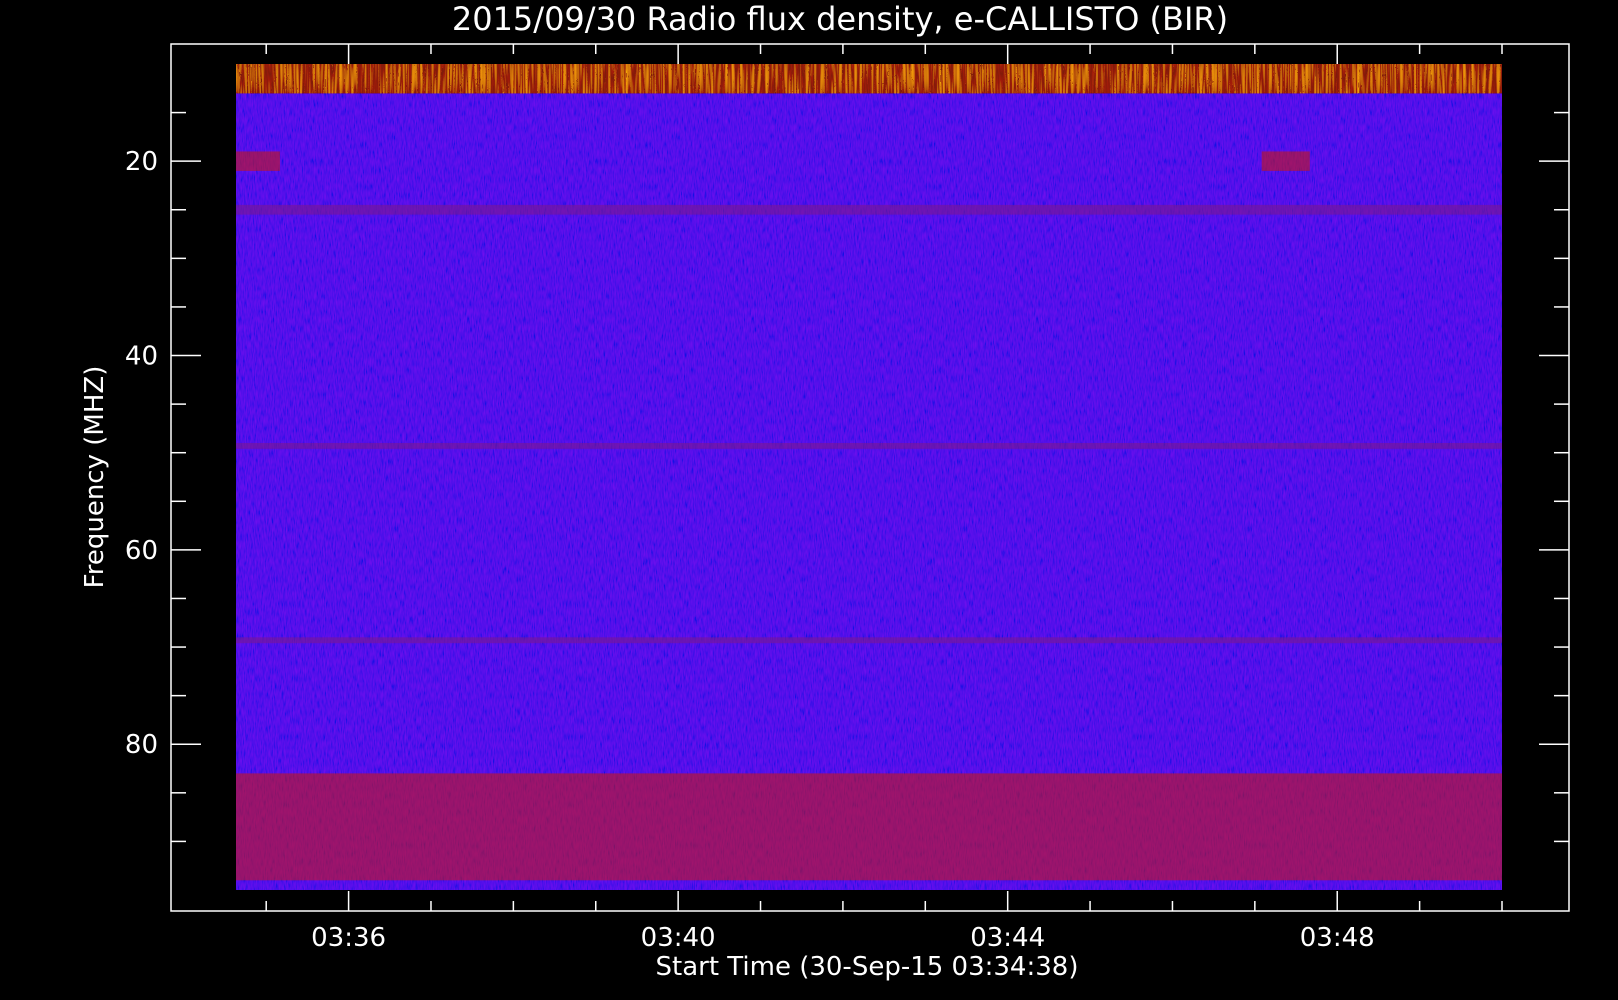 This screenshot has height=1000, width=1618. Describe the element at coordinates (141, 162) in the screenshot. I see `y-tick-label: 20` at that location.